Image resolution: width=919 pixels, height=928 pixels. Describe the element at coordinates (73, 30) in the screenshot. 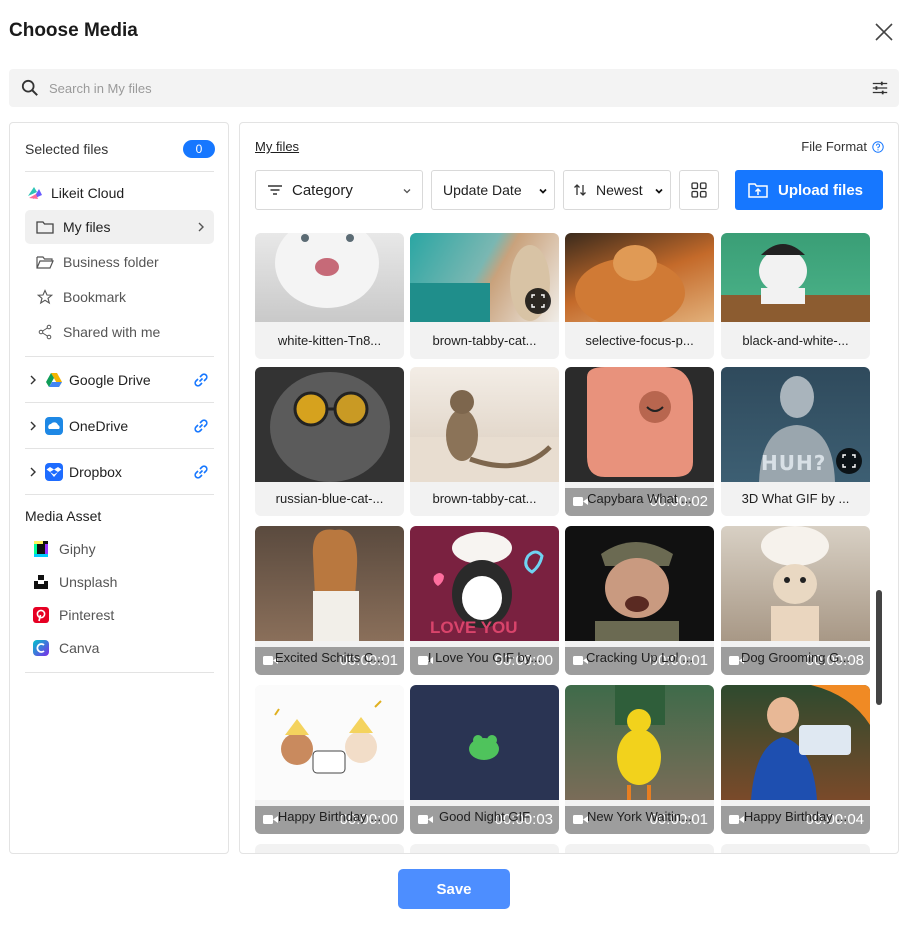

I see `dialog-title: Choose Media` at that location.